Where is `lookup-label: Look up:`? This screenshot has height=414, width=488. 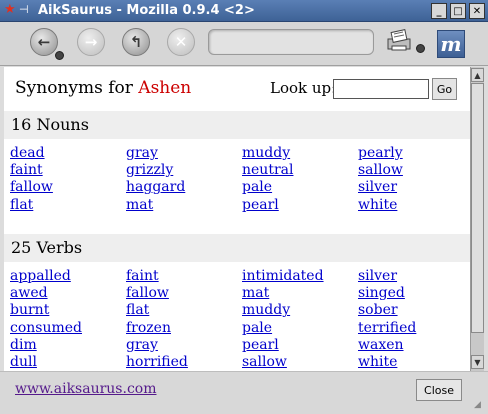 lookup-label: Look up: is located at coordinates (303, 88).